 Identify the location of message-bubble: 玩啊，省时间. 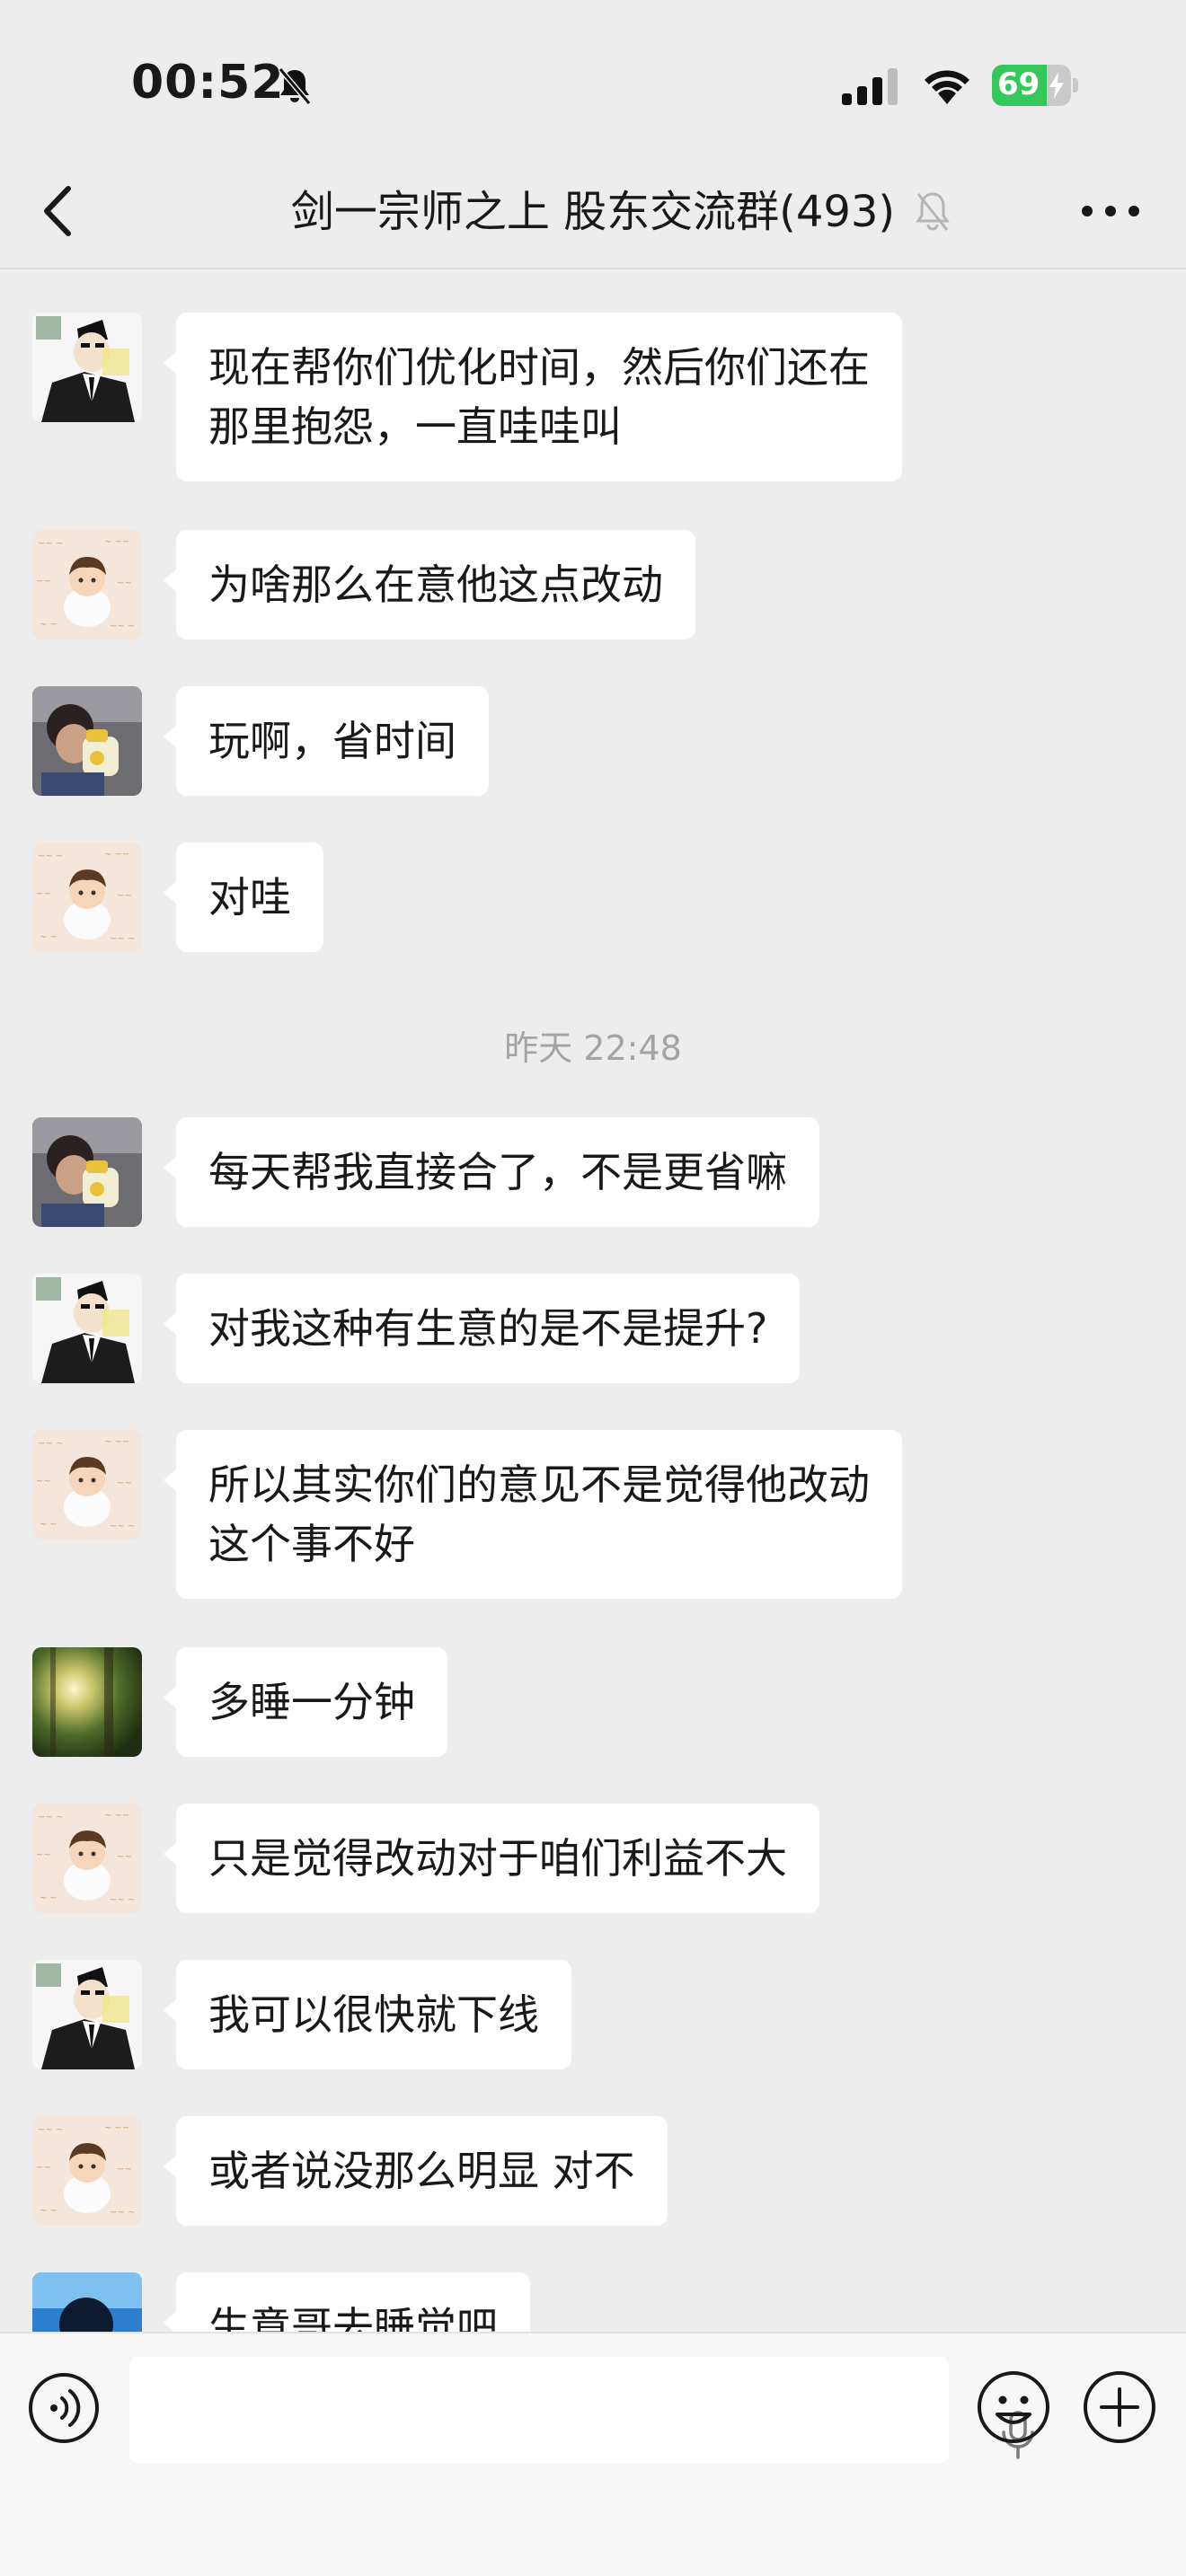
(326, 741).